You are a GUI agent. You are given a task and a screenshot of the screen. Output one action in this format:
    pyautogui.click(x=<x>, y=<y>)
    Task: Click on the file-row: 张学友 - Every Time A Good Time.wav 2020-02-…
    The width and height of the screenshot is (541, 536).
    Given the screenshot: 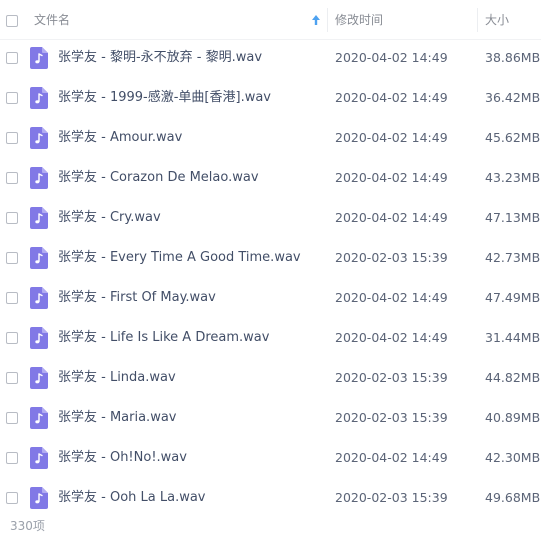 What is the action you would take?
    pyautogui.click(x=270, y=258)
    